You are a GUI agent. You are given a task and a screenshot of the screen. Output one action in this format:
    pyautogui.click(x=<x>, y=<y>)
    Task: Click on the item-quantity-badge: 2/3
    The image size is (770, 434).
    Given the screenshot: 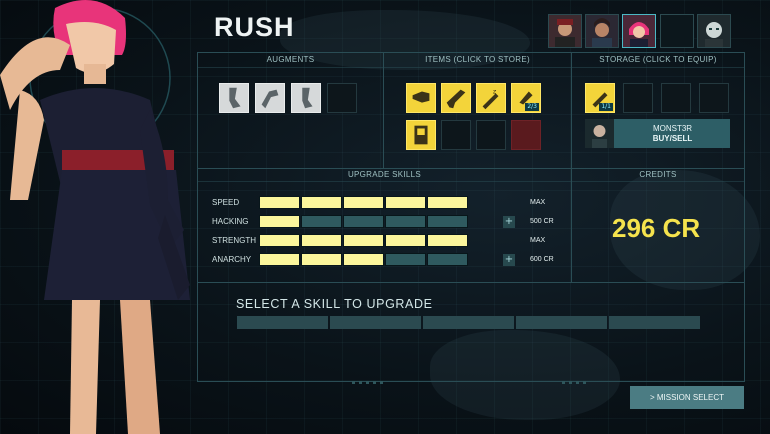 What is the action you would take?
    pyautogui.click(x=532, y=107)
    